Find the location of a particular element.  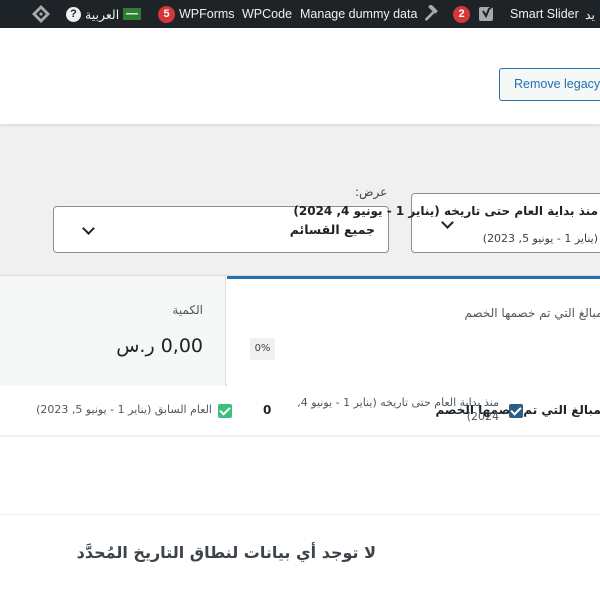

wpcode-label: WPCode is located at coordinates (267, 14).